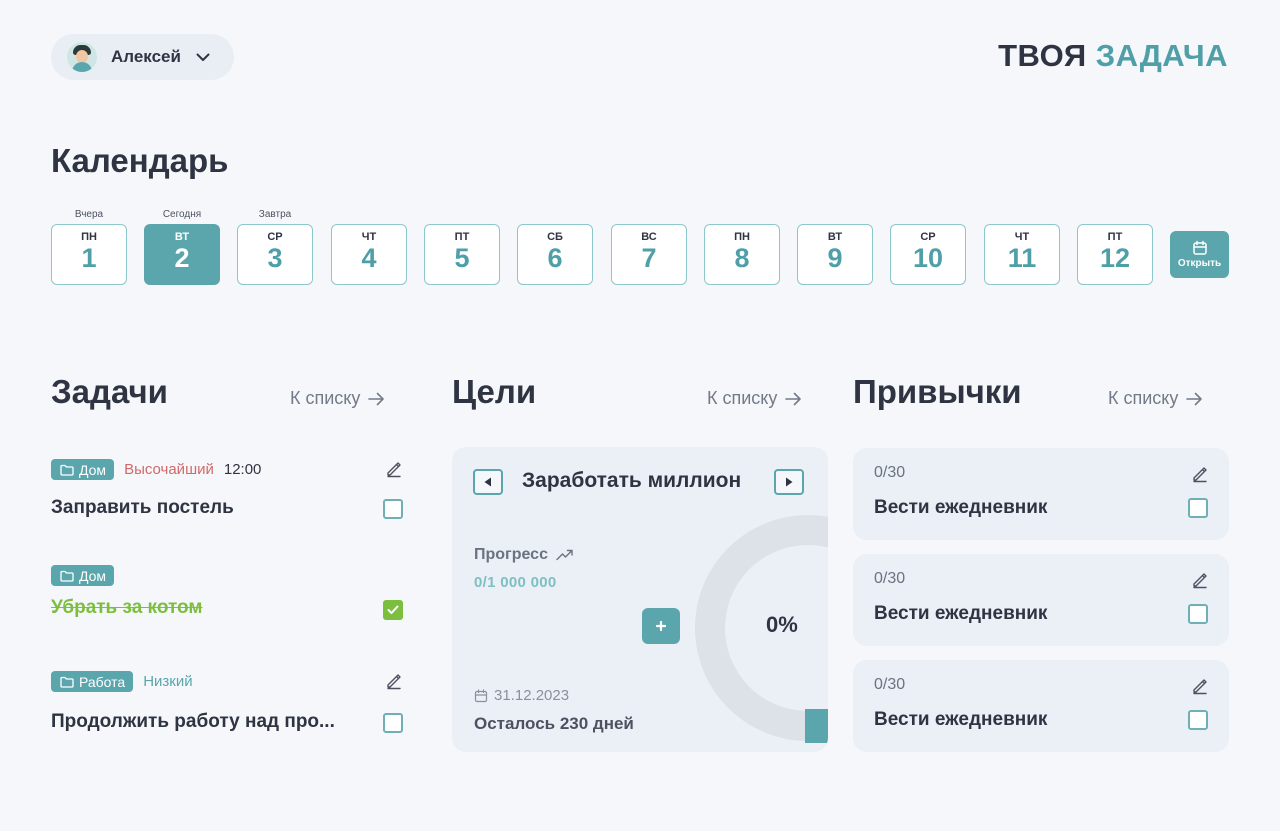 The height and width of the screenshot is (831, 1280). I want to click on day-number: 8, so click(742, 258).